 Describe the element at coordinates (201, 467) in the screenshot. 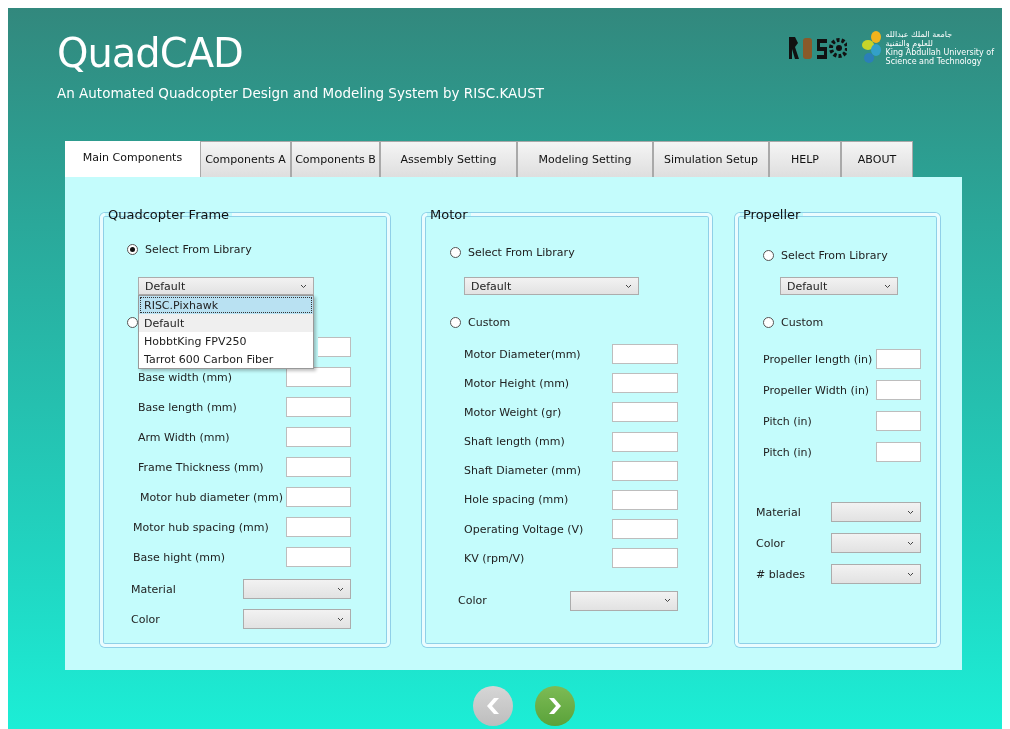

I see `field-label: Frame Thickness (mm)` at that location.